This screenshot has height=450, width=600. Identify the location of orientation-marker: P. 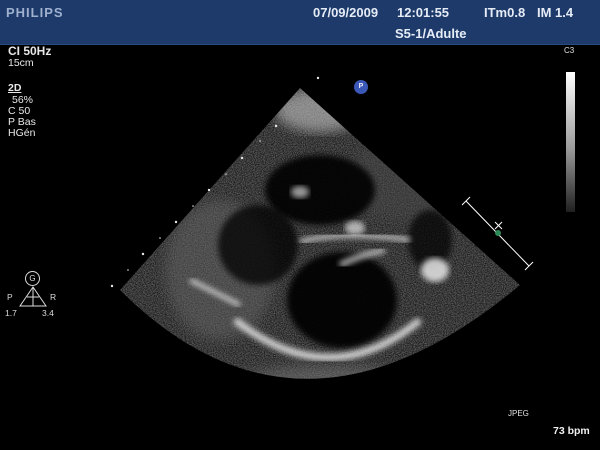
(361, 87).